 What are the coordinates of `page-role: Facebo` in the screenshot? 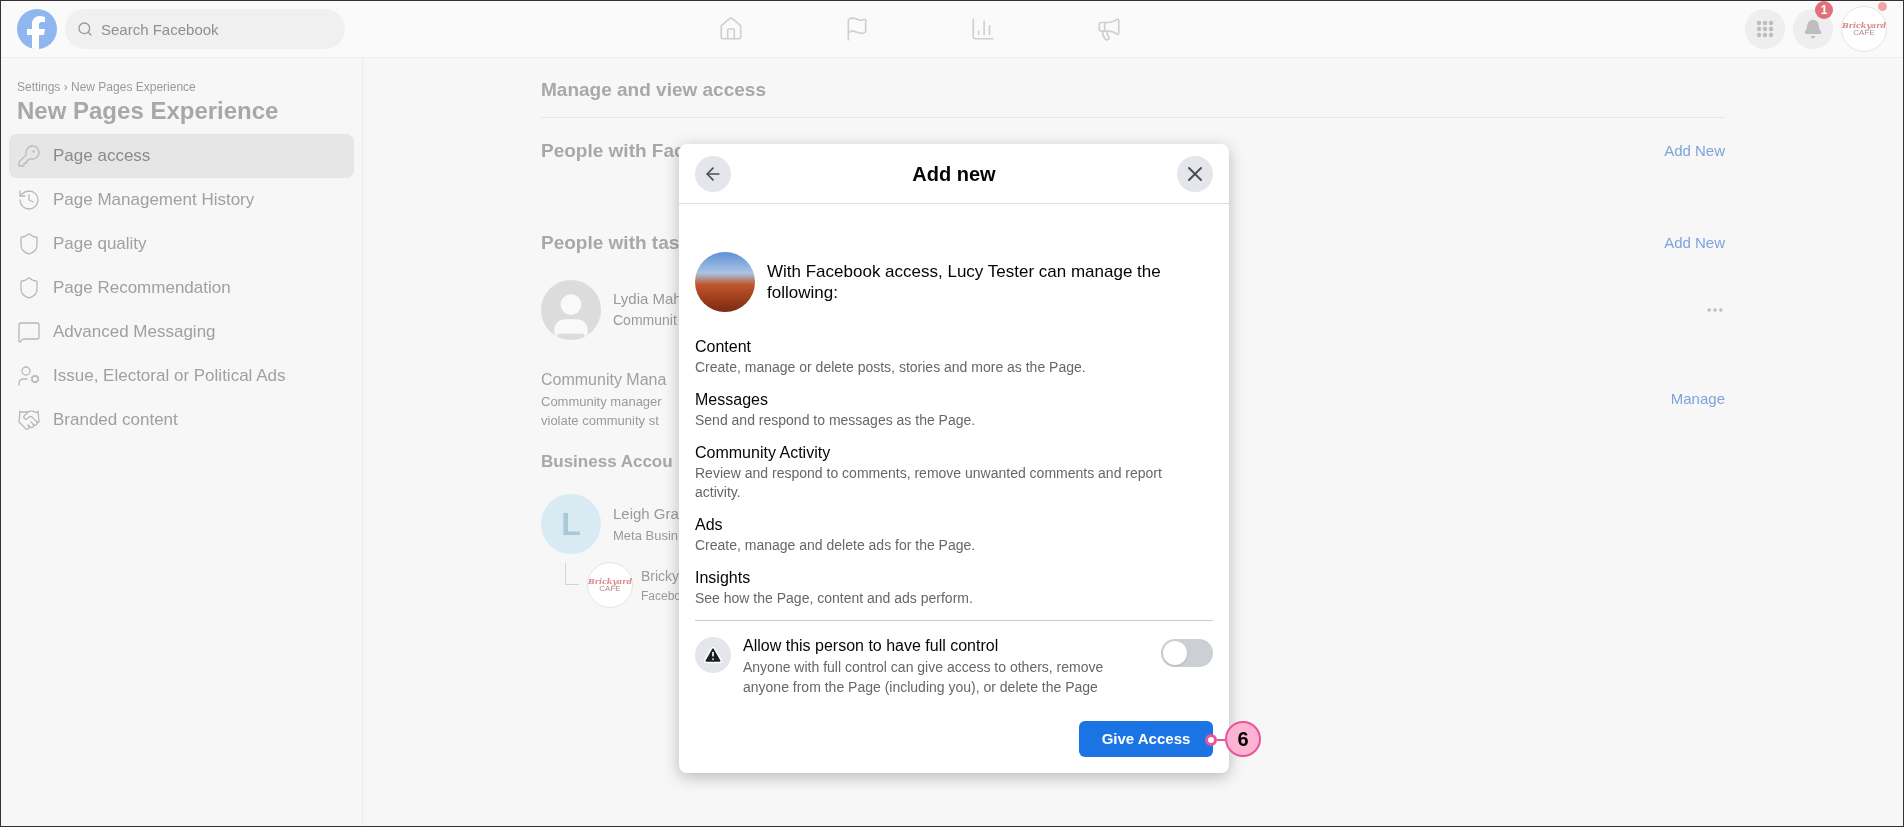 It's located at (661, 596).